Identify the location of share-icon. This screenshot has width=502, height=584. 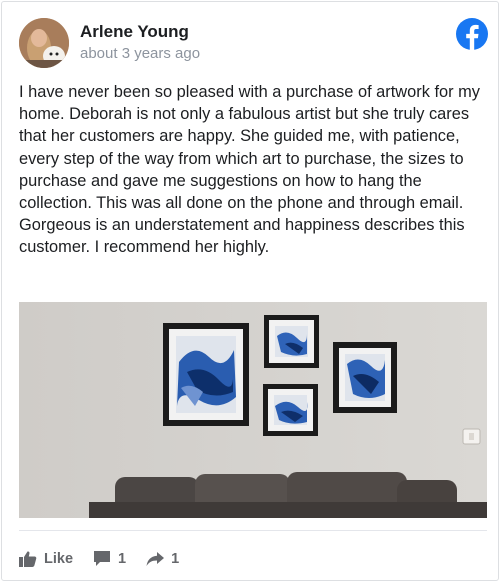
(155, 559).